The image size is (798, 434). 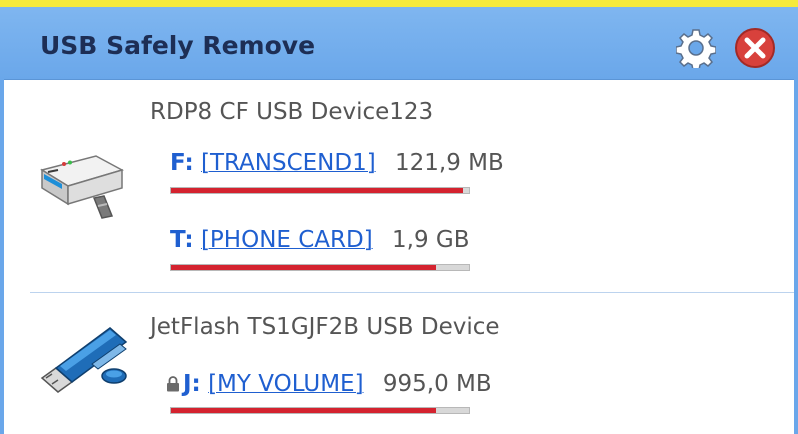 I want to click on lock-icon, so click(x=173, y=384).